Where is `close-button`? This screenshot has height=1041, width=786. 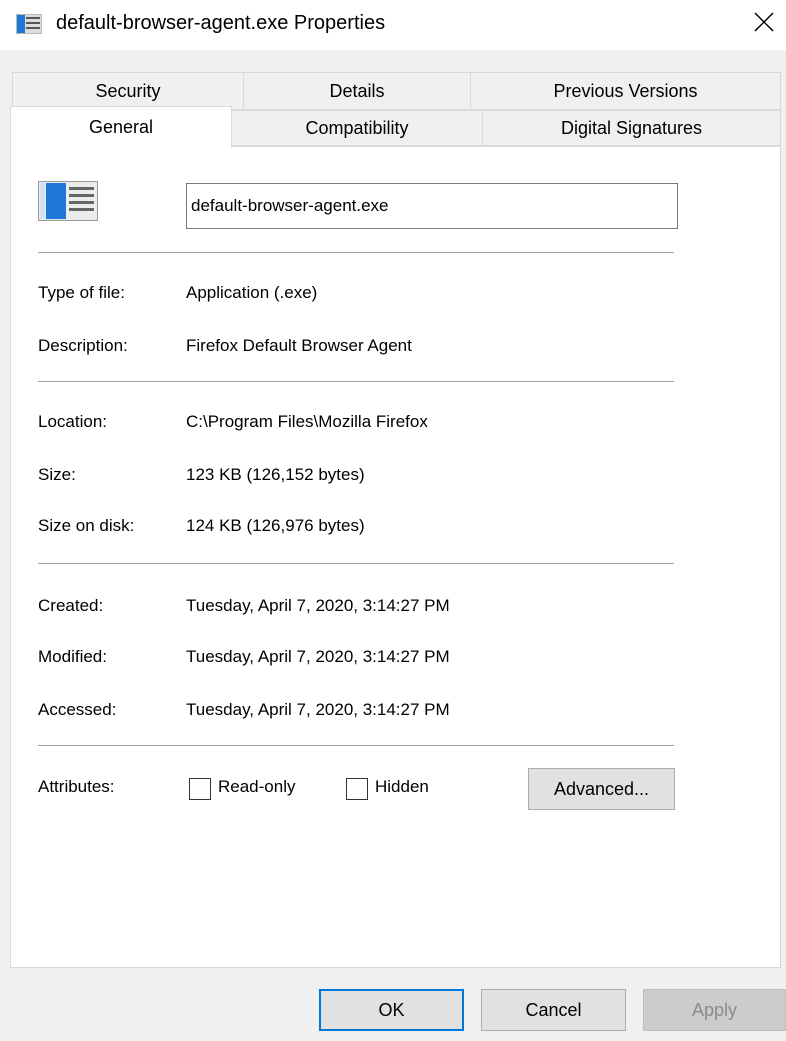
close-button is located at coordinates (764, 22).